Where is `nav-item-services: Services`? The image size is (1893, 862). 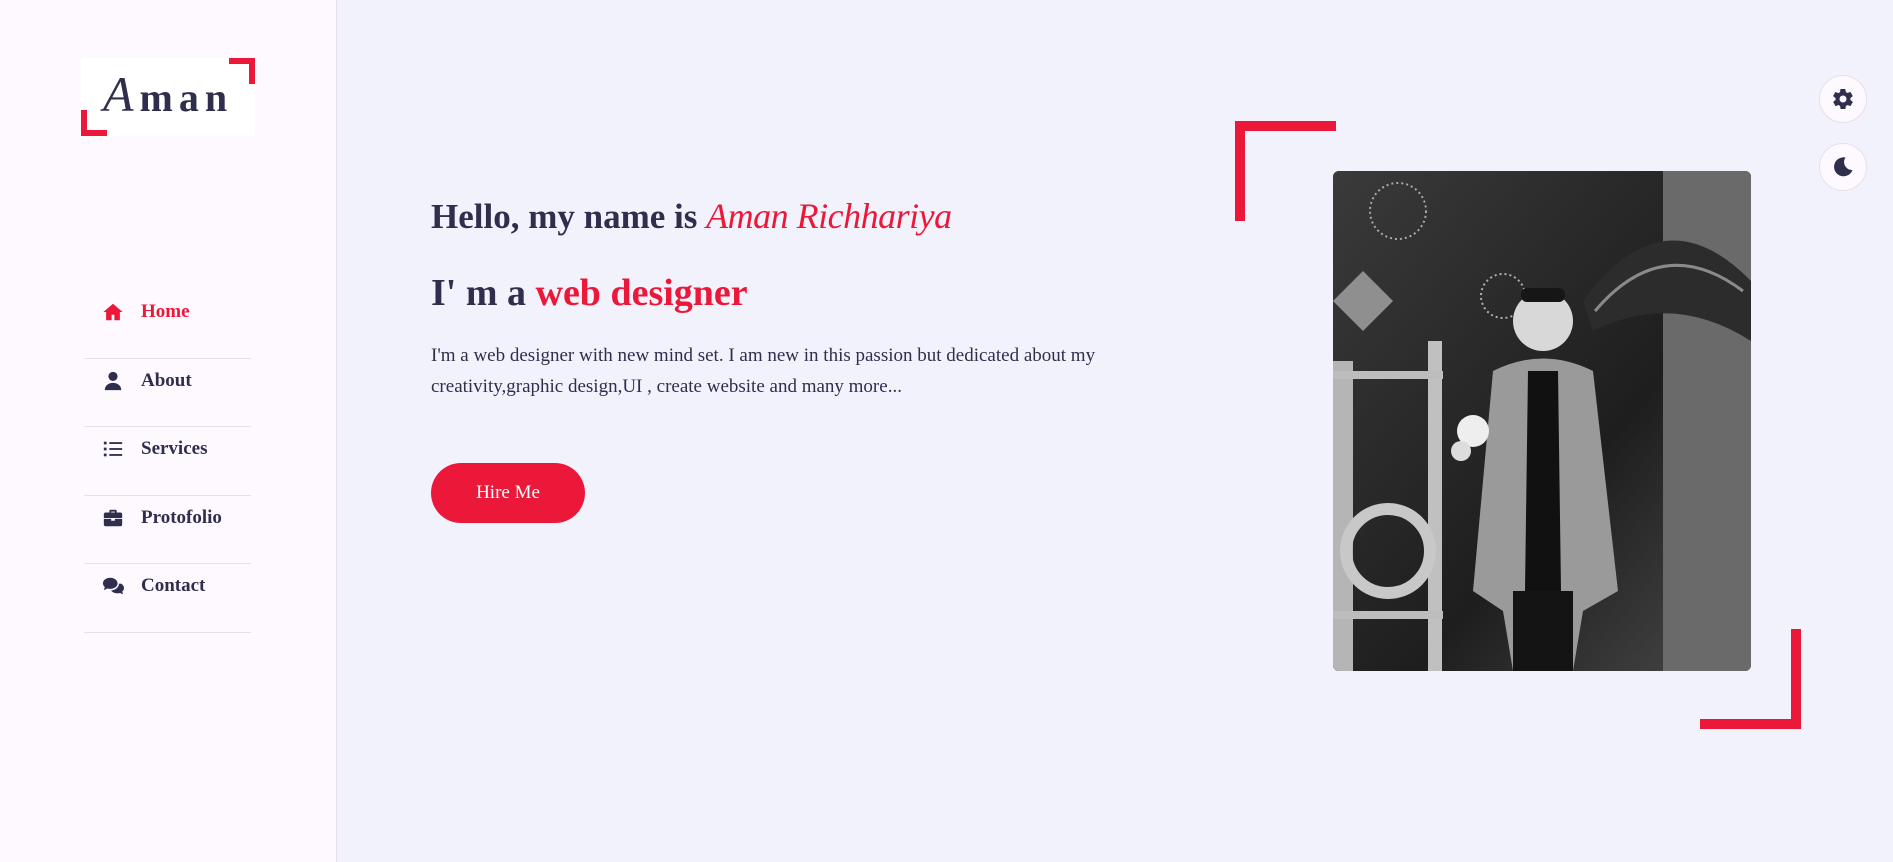 nav-item-services: Services is located at coordinates (167, 461).